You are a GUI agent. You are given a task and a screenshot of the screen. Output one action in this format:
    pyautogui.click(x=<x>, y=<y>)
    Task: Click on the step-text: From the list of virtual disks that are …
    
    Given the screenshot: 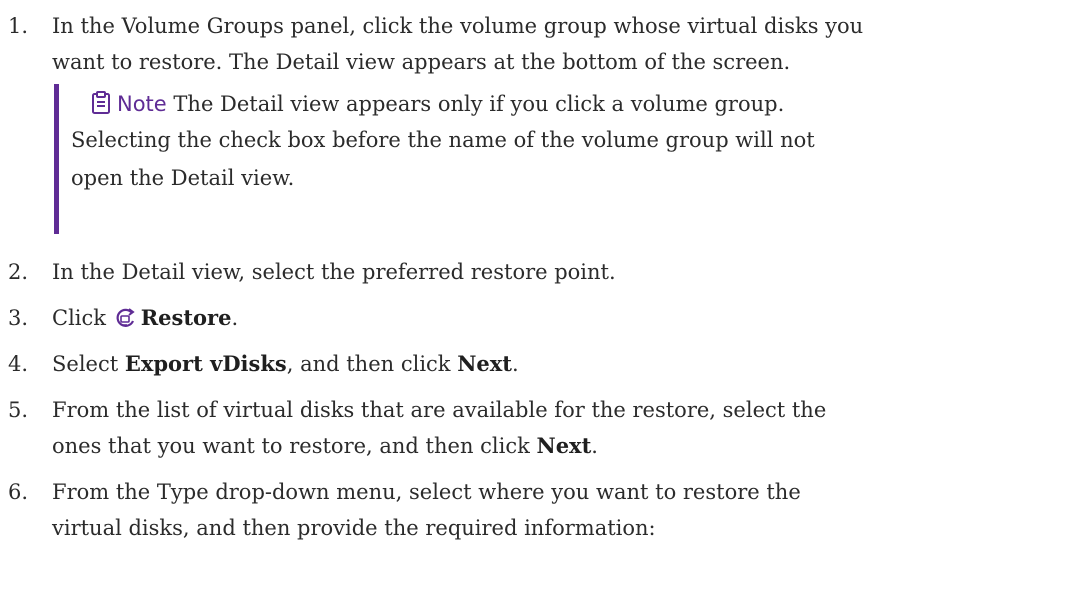 What is the action you would take?
    pyautogui.click(x=439, y=410)
    